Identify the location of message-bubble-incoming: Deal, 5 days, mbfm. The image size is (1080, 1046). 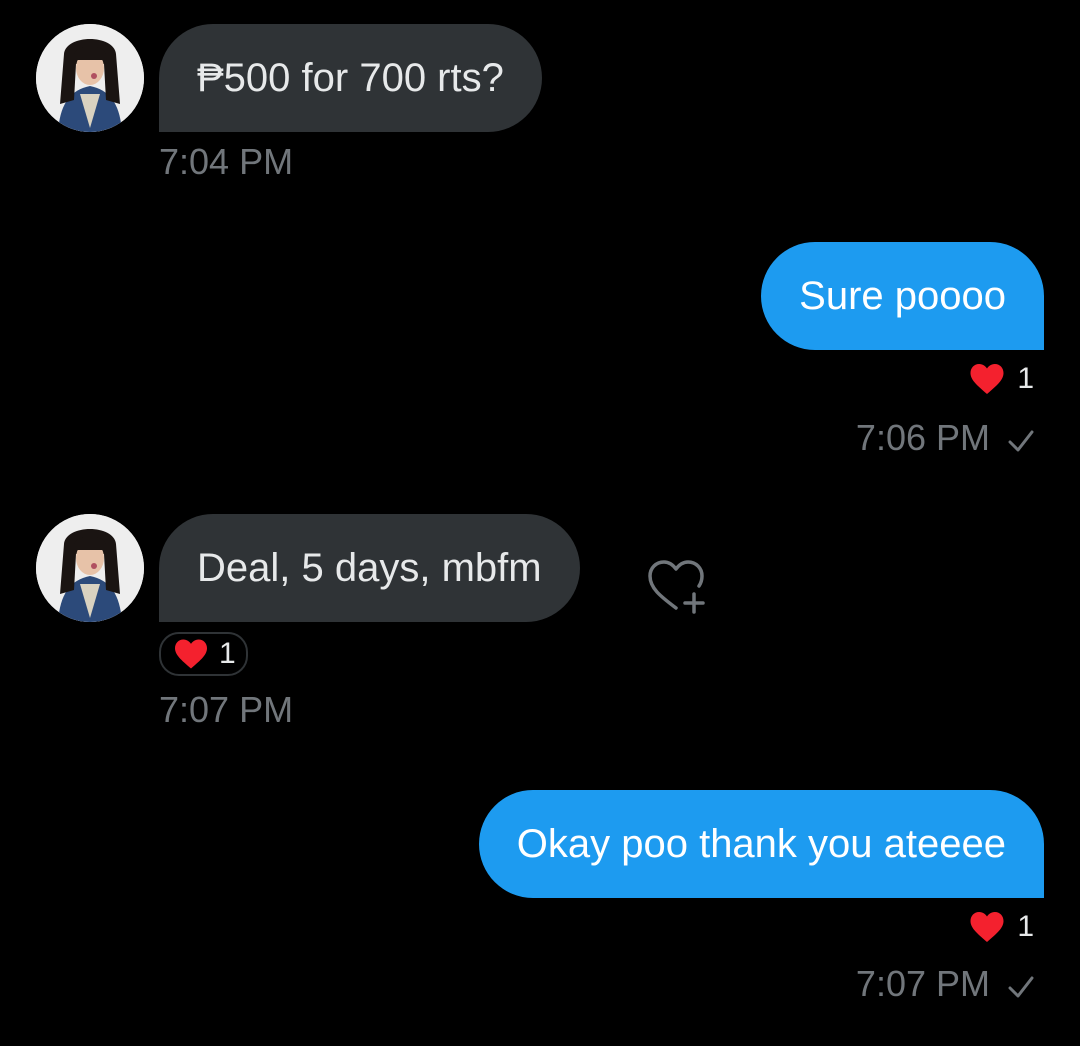
(369, 568).